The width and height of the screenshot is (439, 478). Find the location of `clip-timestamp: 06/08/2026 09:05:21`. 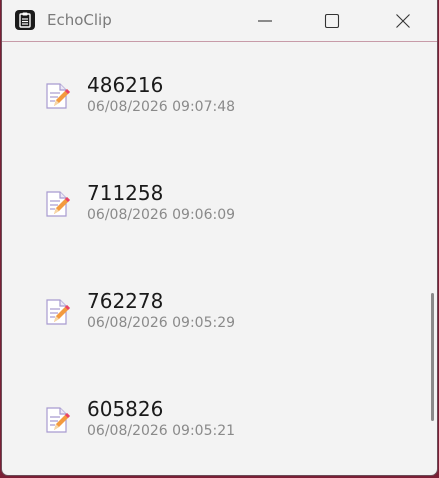

clip-timestamp: 06/08/2026 09:05:21 is located at coordinates (161, 431).